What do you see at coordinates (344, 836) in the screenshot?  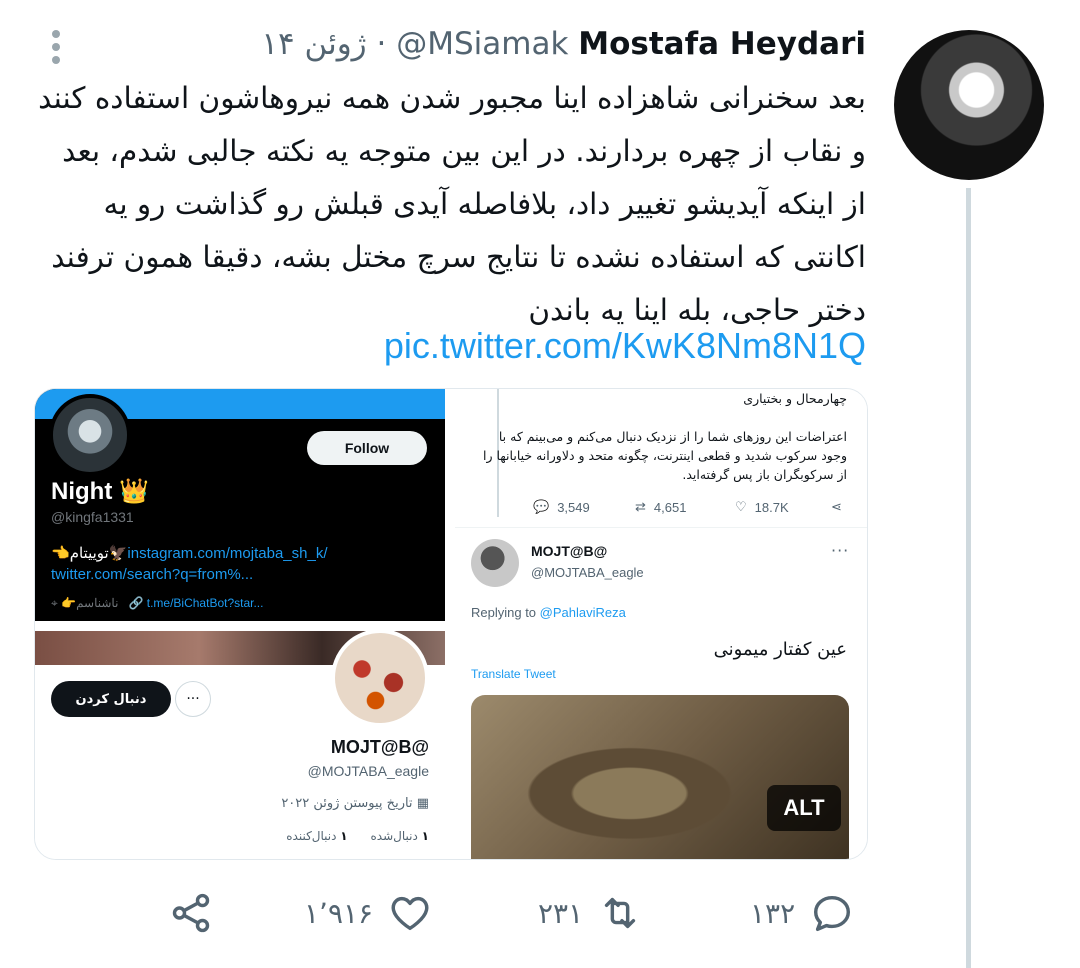 I see `followers-count: ۱` at bounding box center [344, 836].